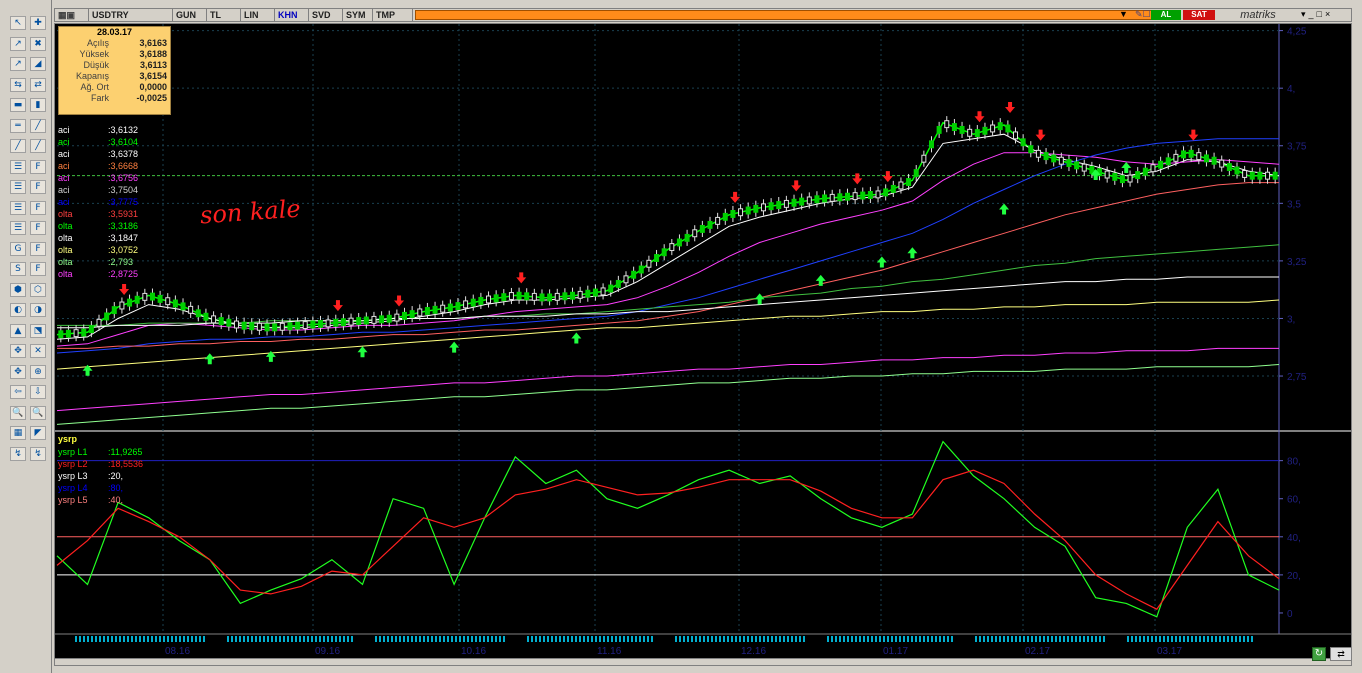 The height and width of the screenshot is (673, 1362). Describe the element at coordinates (1317, 14) in the screenshot. I see `window-controls-icon: ▾_□×` at that location.